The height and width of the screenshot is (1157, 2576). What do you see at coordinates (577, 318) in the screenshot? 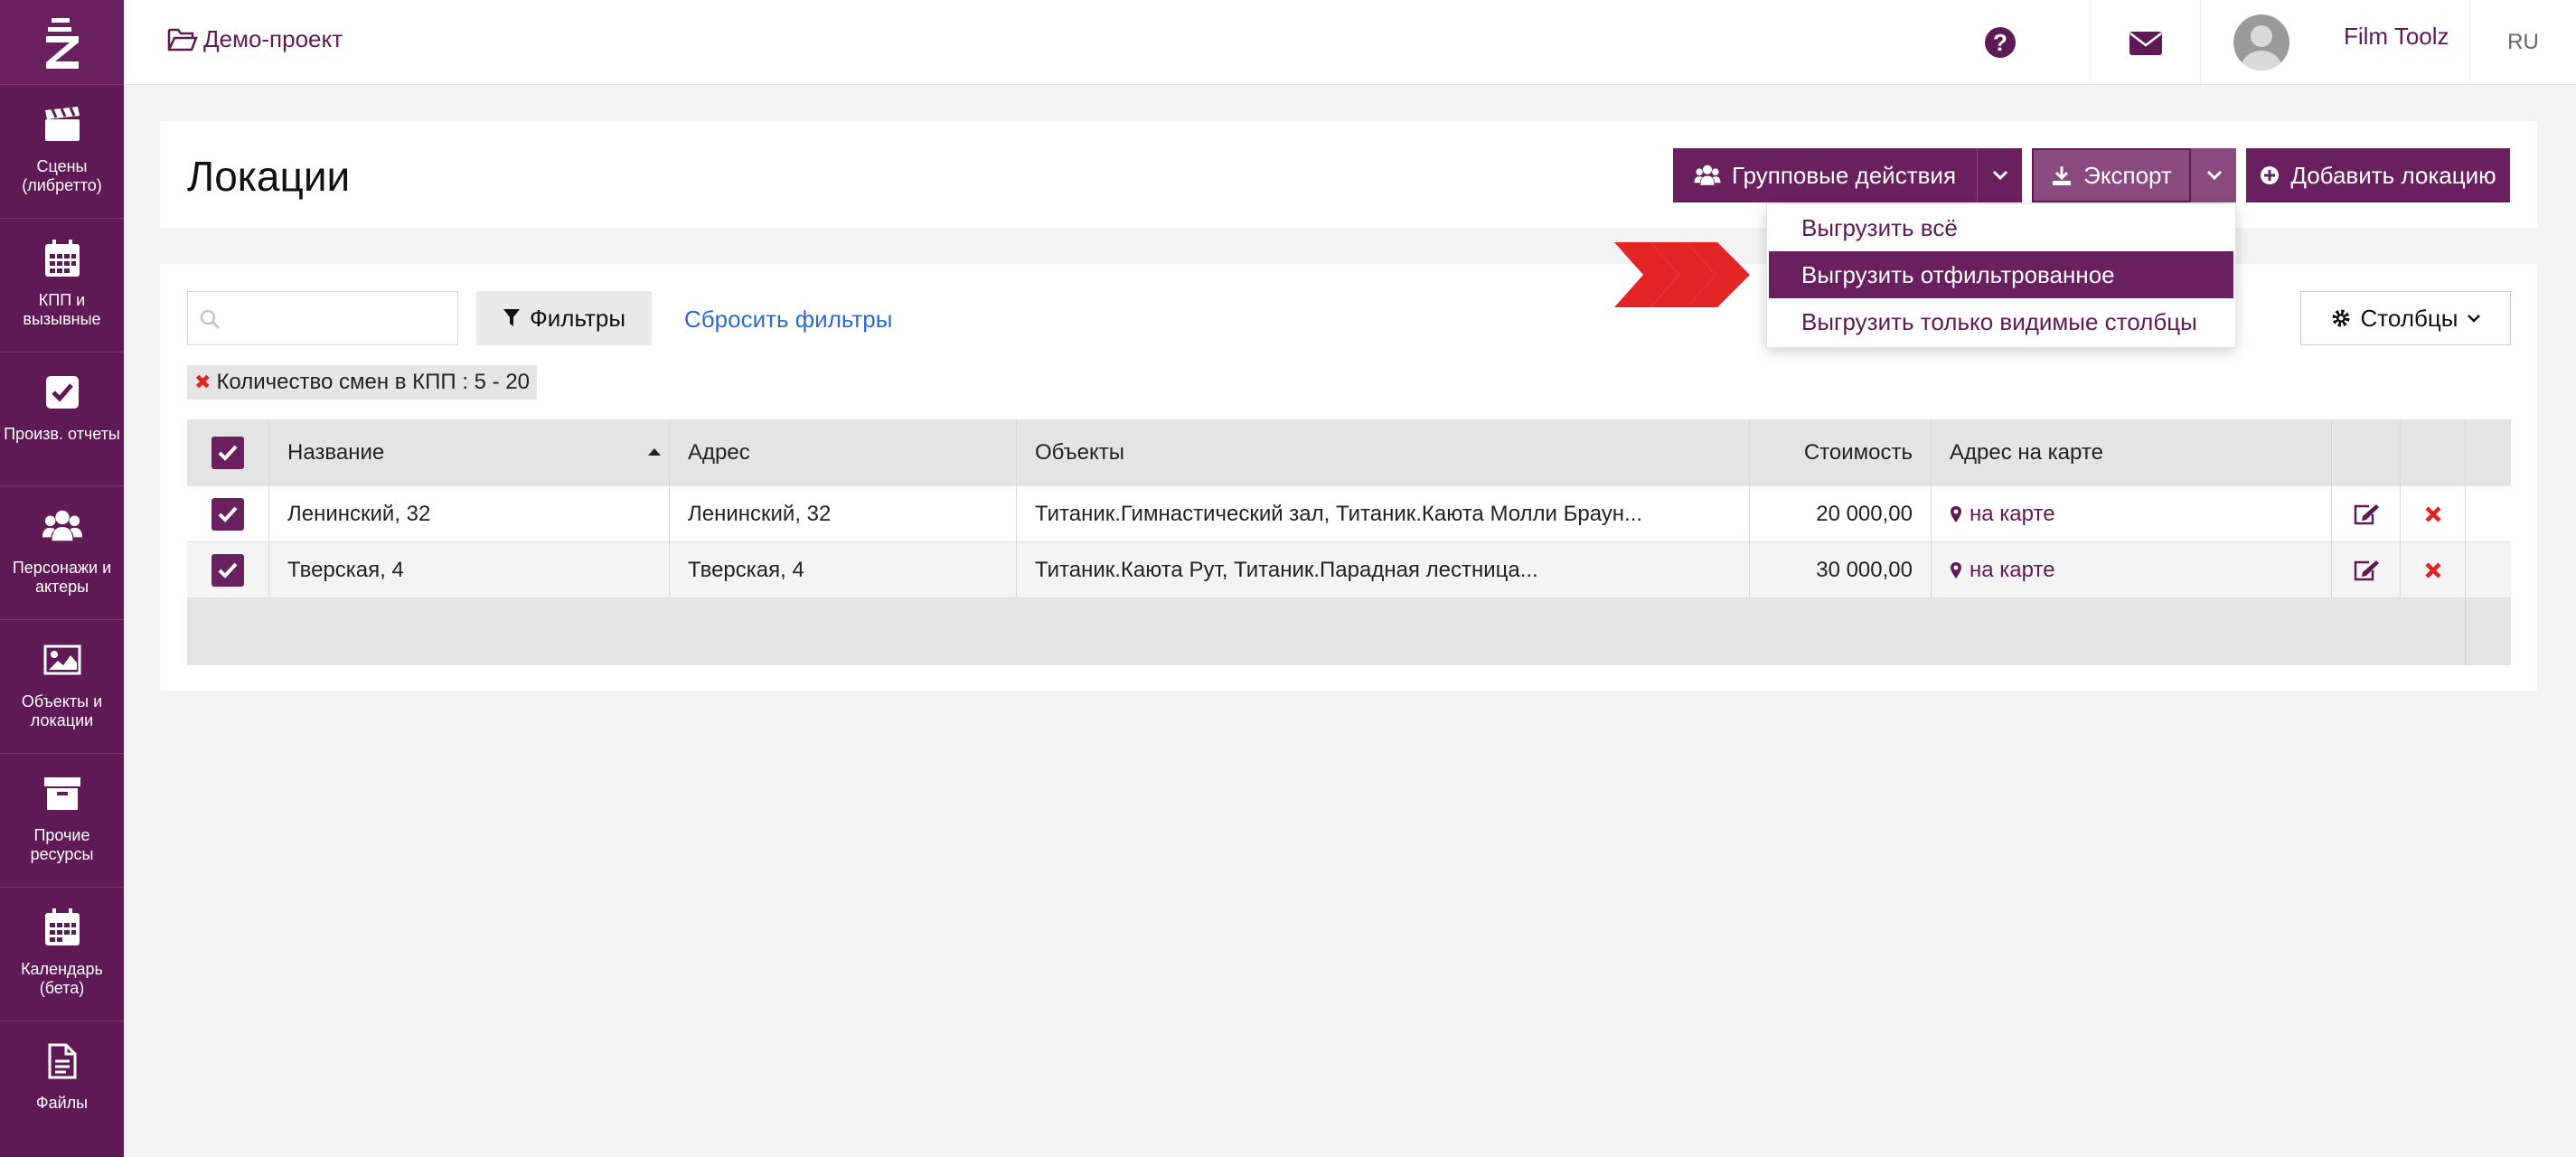
I see `filters-label: Фильтры` at bounding box center [577, 318].